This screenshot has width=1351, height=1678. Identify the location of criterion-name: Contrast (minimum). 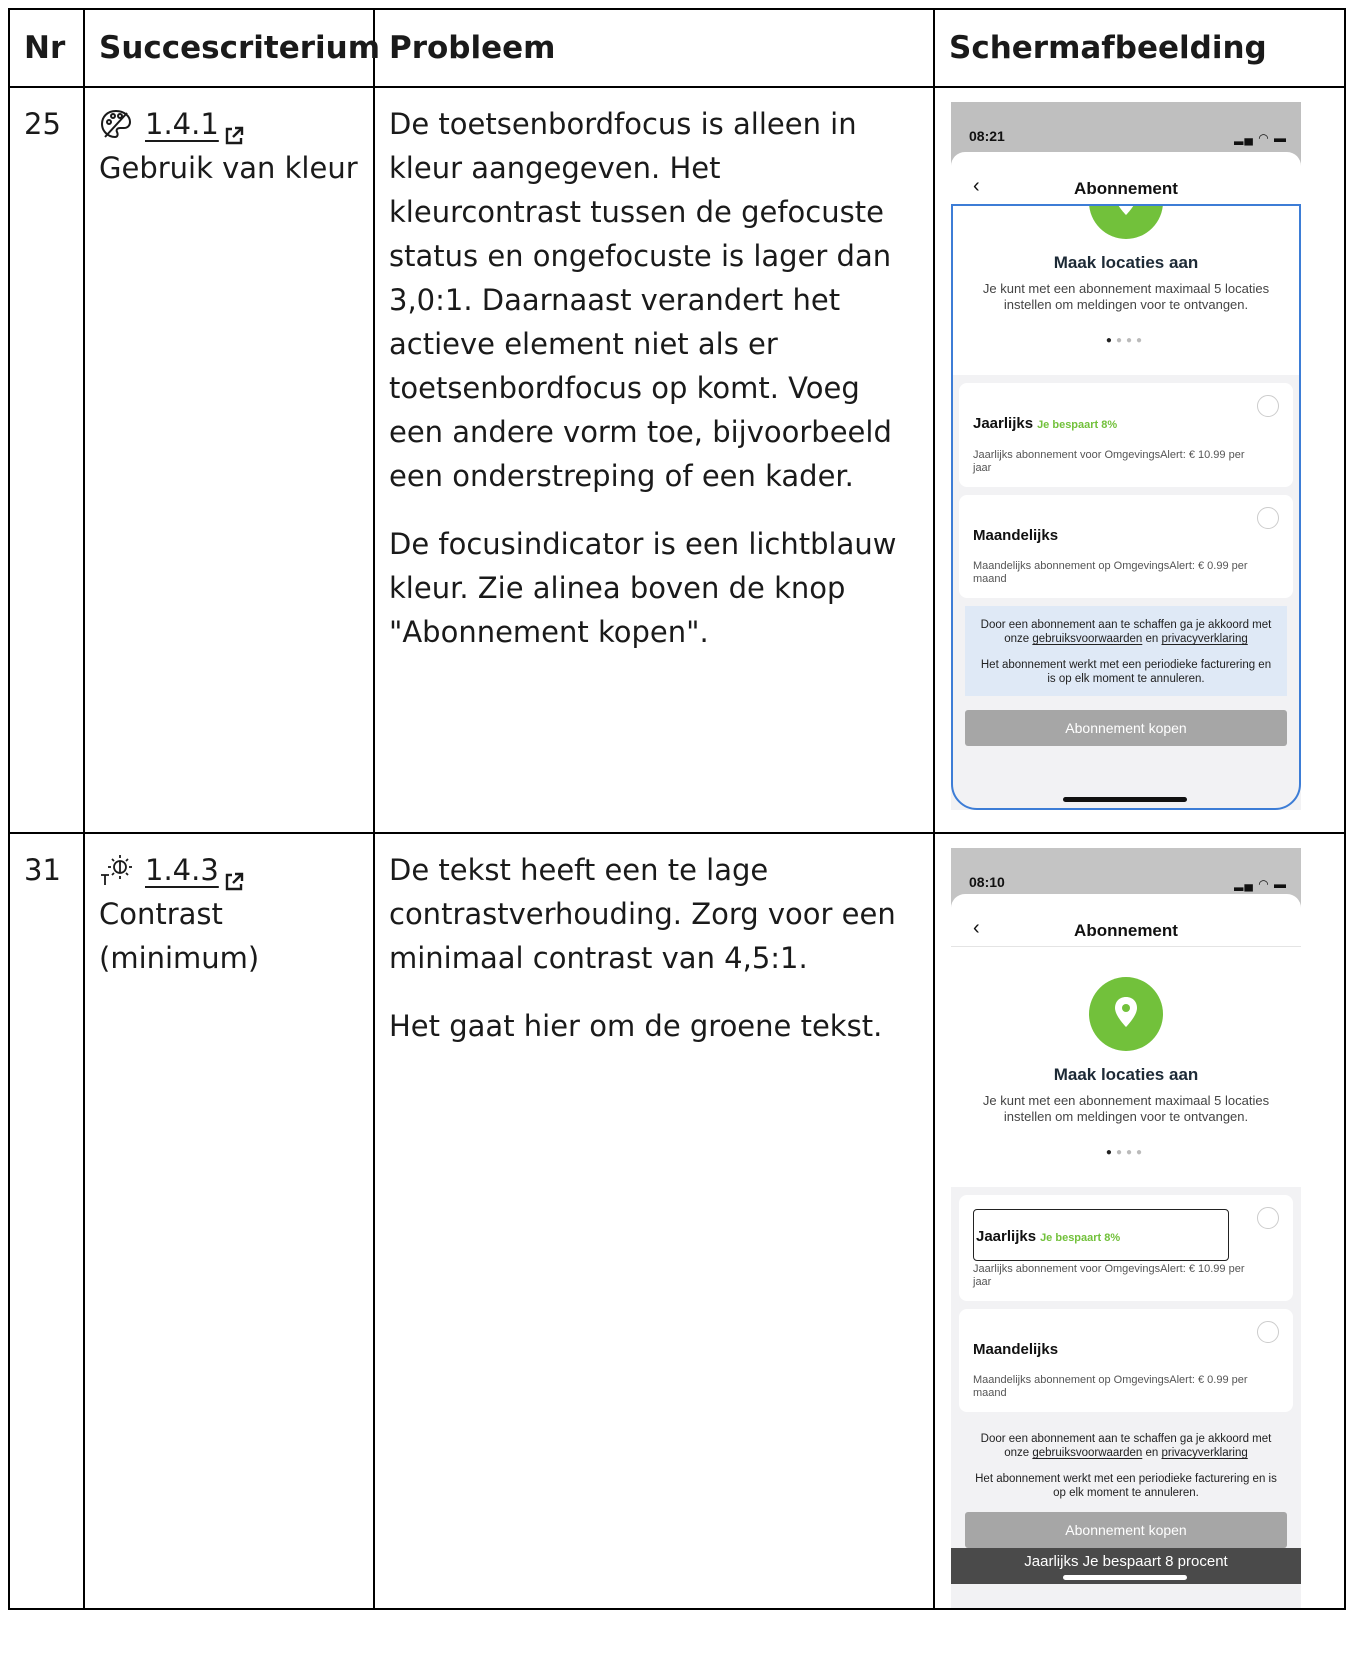
(179, 936).